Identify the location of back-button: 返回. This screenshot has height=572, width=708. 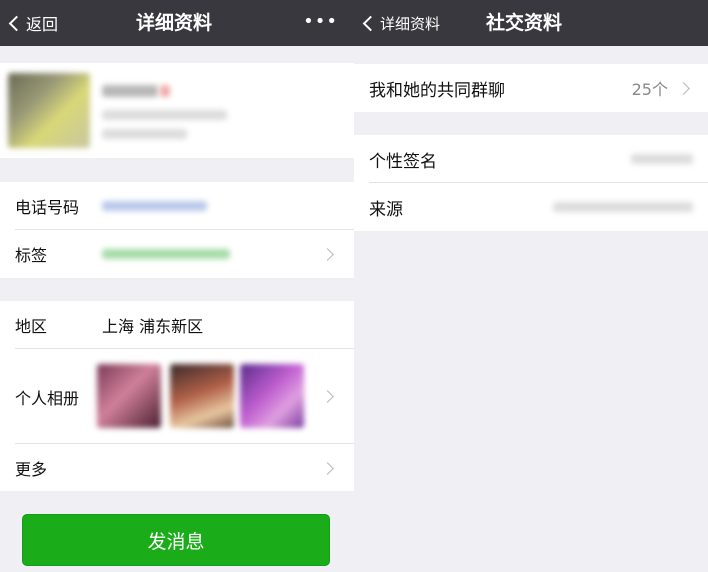
(33, 23).